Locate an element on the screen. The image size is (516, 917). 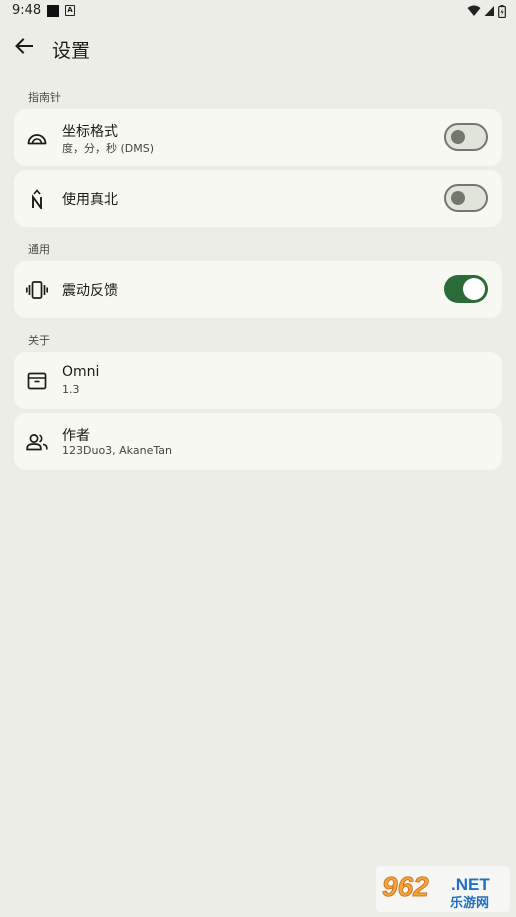
haptic-feedback-toggle is located at coordinates (466, 289).